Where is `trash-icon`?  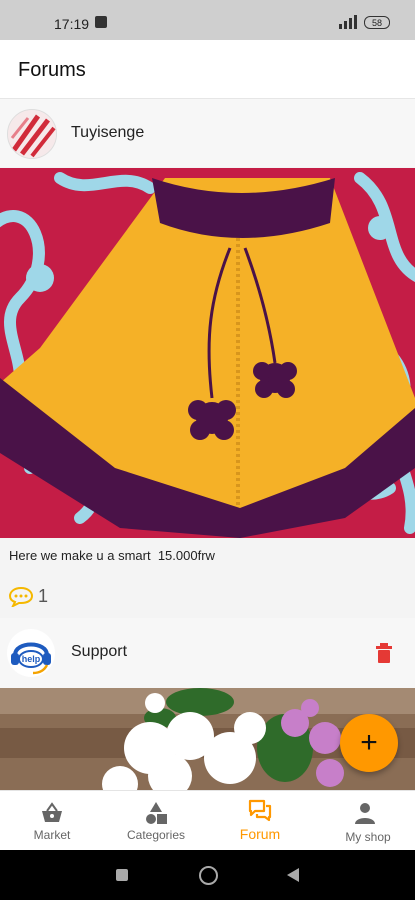 trash-icon is located at coordinates (384, 653).